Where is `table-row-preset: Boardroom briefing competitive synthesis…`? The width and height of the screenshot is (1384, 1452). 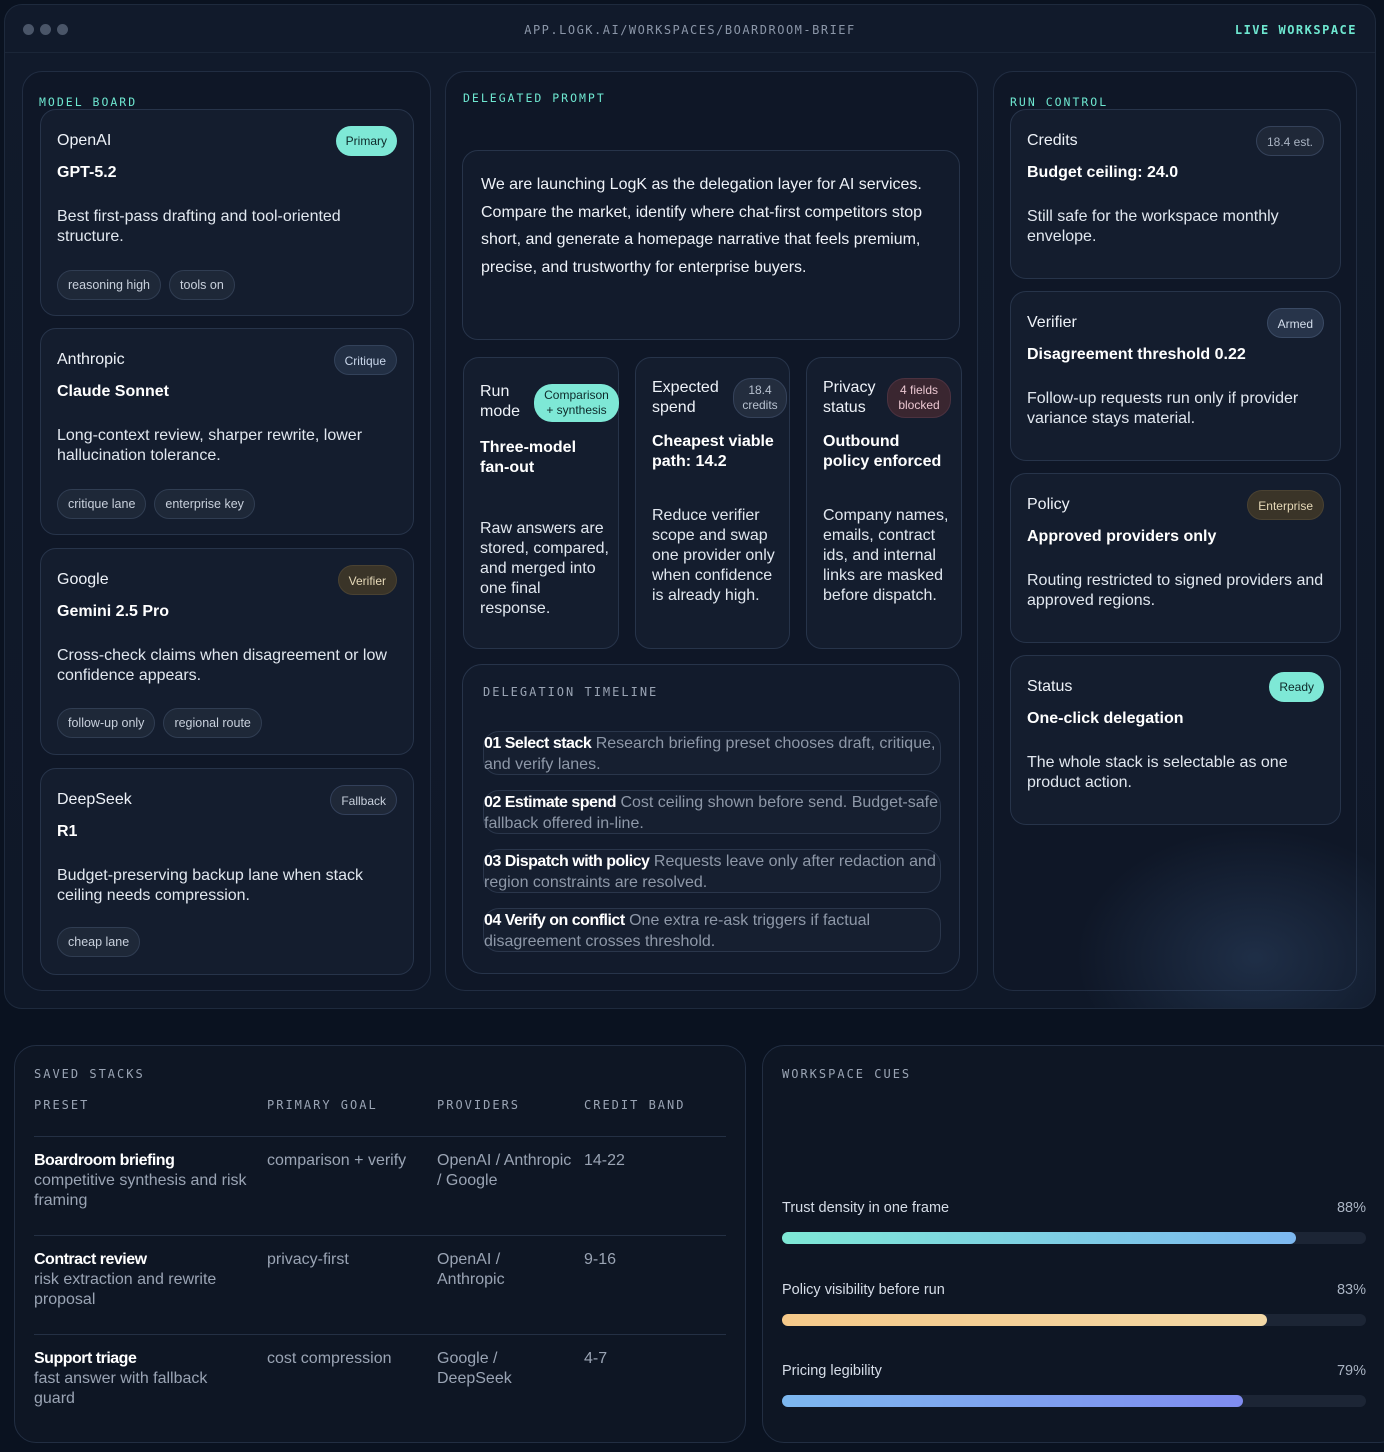 table-row-preset: Boardroom briefing competitive synthesis… is located at coordinates (146, 1181).